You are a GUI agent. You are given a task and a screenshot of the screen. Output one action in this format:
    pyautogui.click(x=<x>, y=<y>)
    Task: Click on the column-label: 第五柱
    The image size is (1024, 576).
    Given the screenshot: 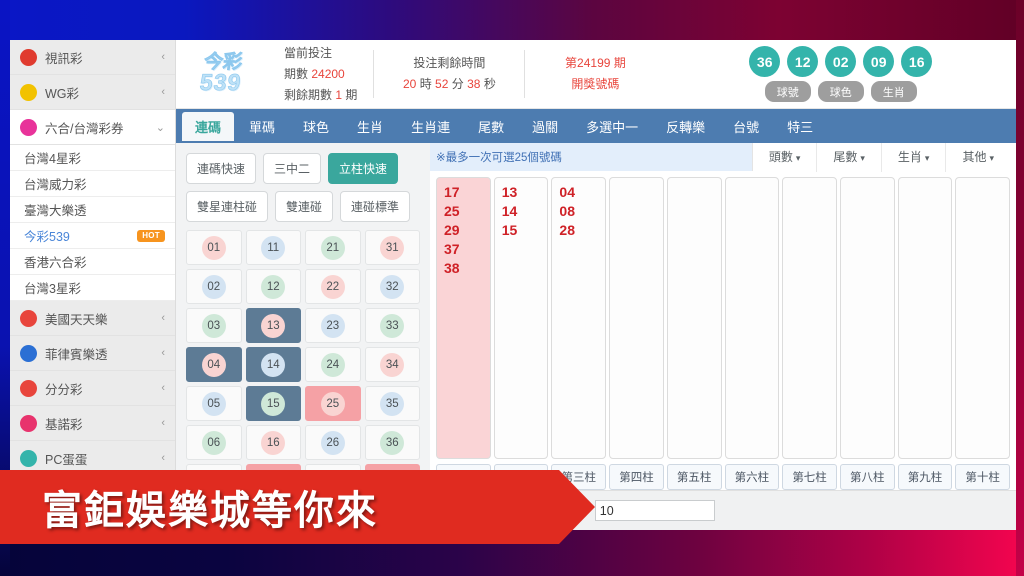 What is the action you would take?
    pyautogui.click(x=694, y=477)
    